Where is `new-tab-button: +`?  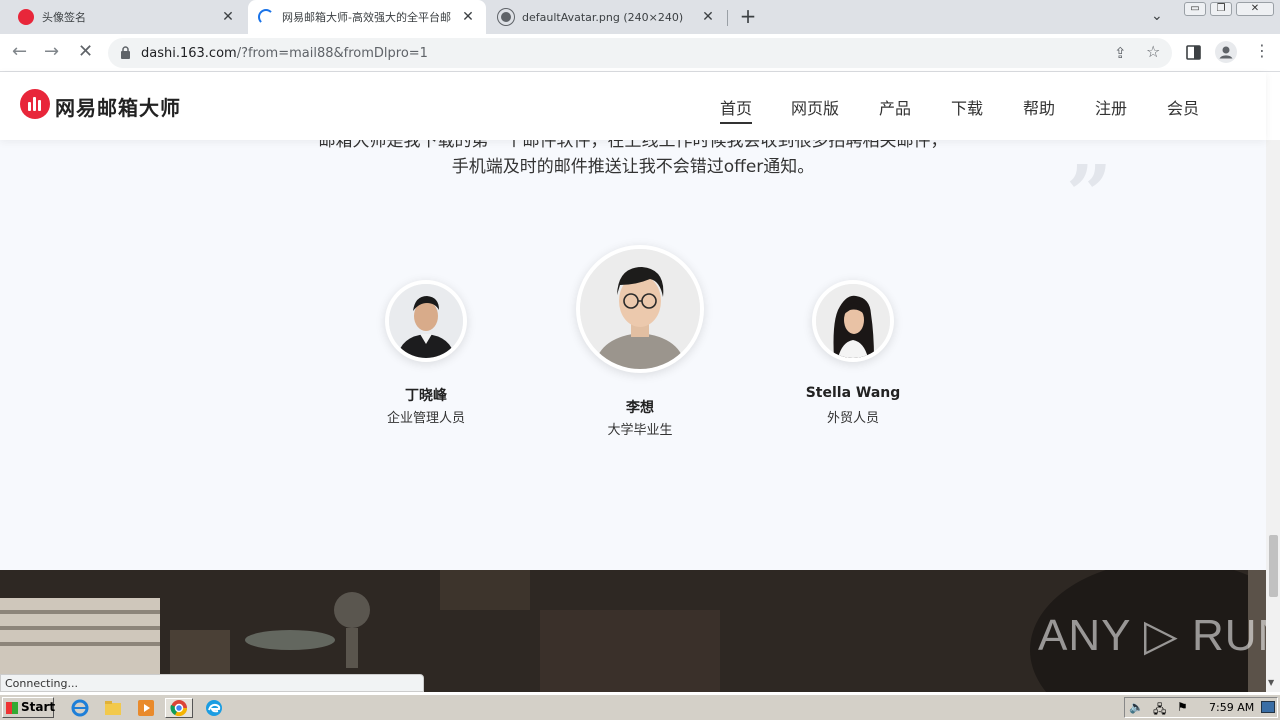 new-tab-button: + is located at coordinates (748, 17).